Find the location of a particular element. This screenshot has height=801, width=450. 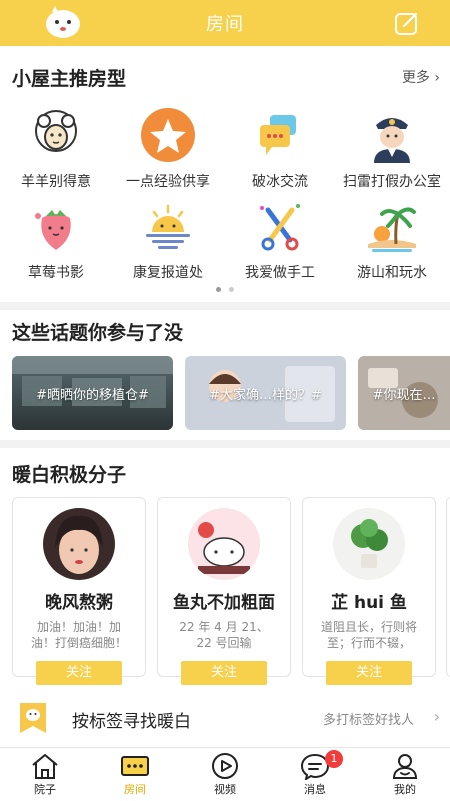

tab-messages: 消息 1 is located at coordinates (315, 774).